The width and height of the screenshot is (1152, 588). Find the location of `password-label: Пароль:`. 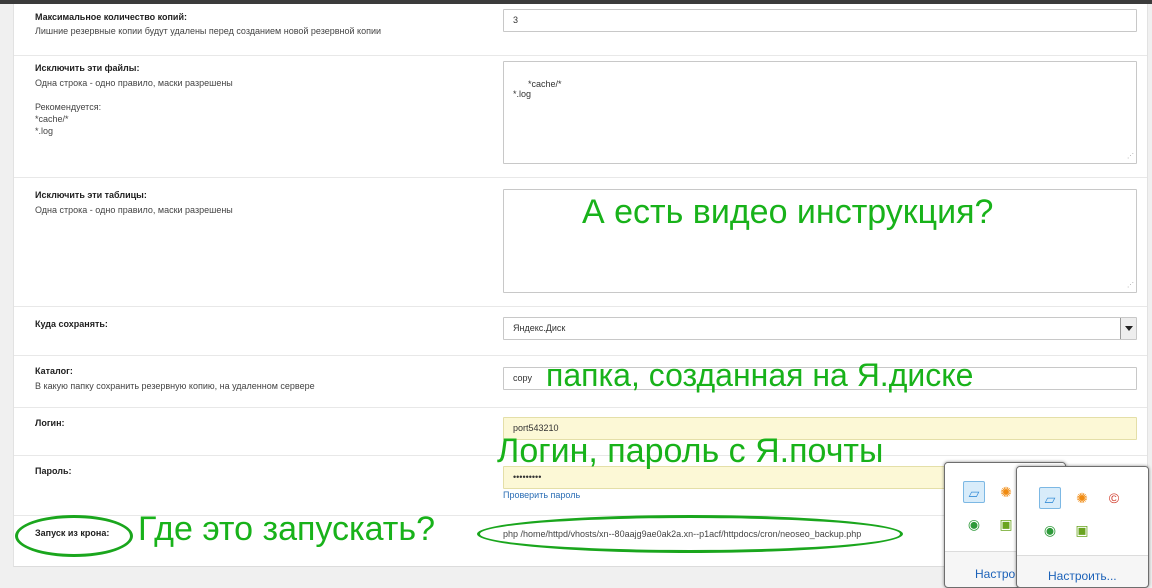

password-label: Пароль: is located at coordinates (53, 471).